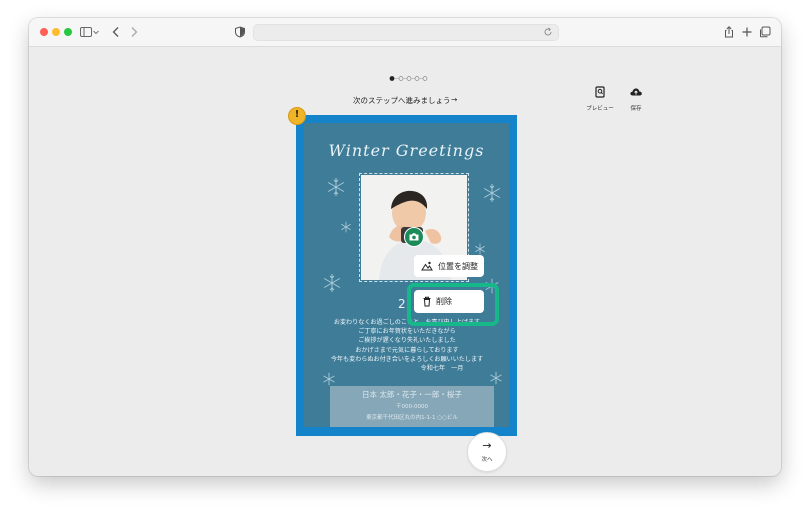 The width and height of the screenshot is (812, 514). I want to click on close-button, so click(44, 32).